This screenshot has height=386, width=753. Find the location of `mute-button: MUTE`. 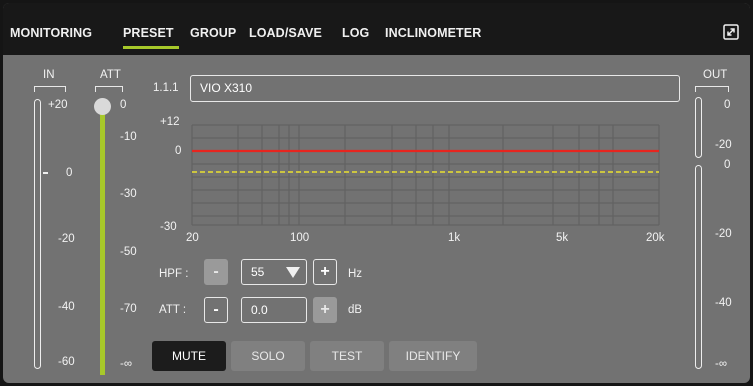

mute-button: MUTE is located at coordinates (189, 356).